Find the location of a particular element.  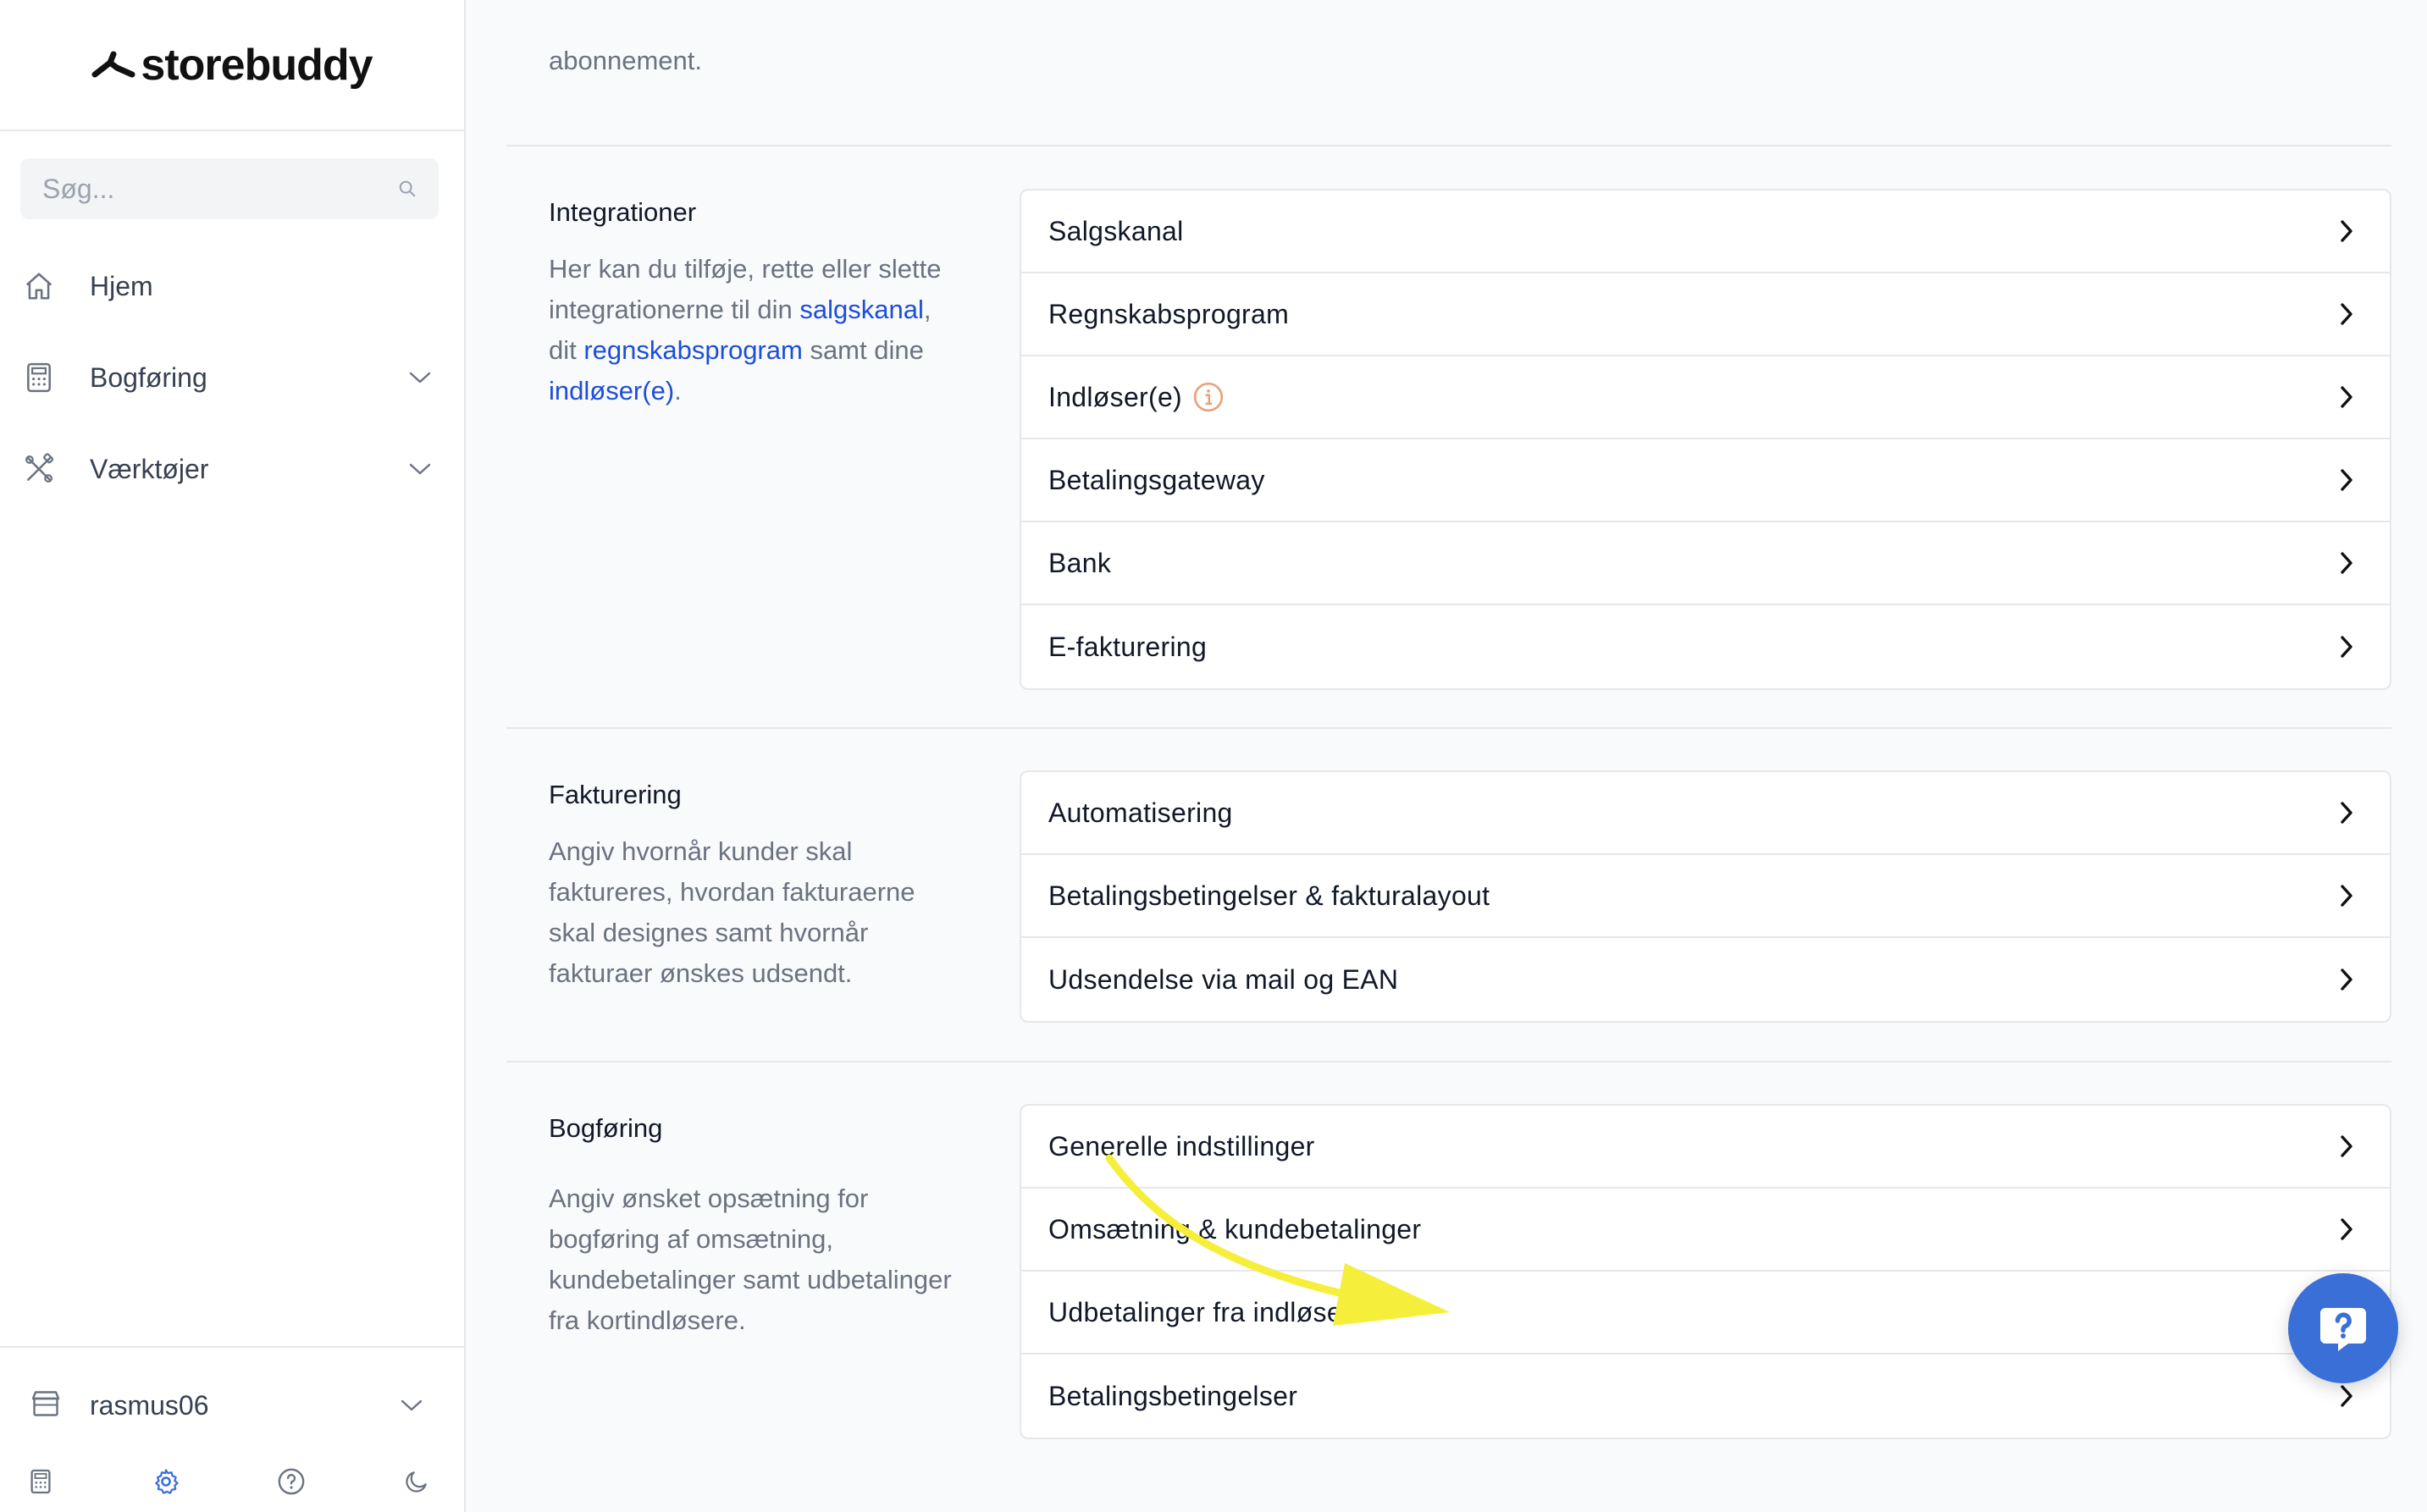

chat-icon is located at coordinates (2343, 1329).